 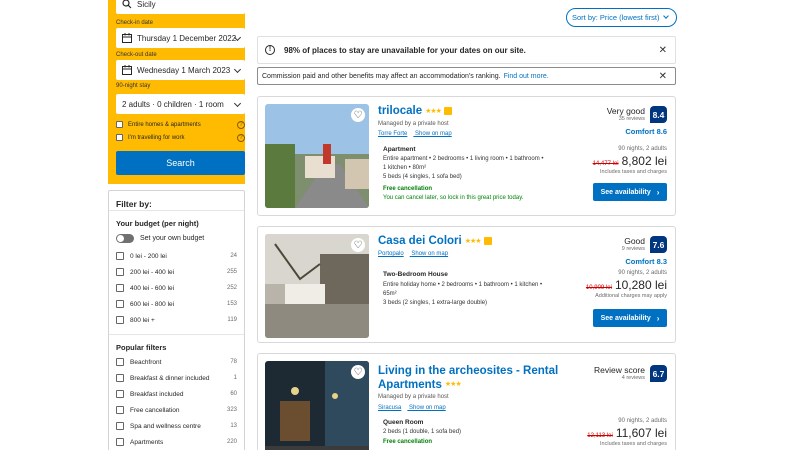 I want to click on calendar-icon, so click(x=127, y=70).